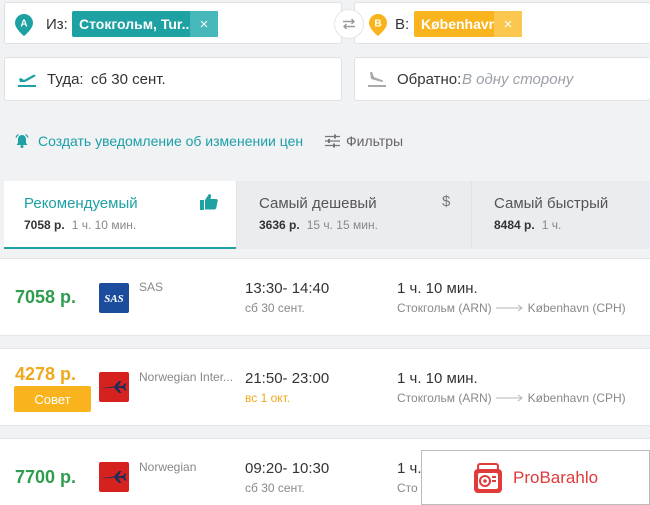  What do you see at coordinates (173, 79) in the screenshot?
I see `depart-date-field: Туда: сб 30 сент.` at bounding box center [173, 79].